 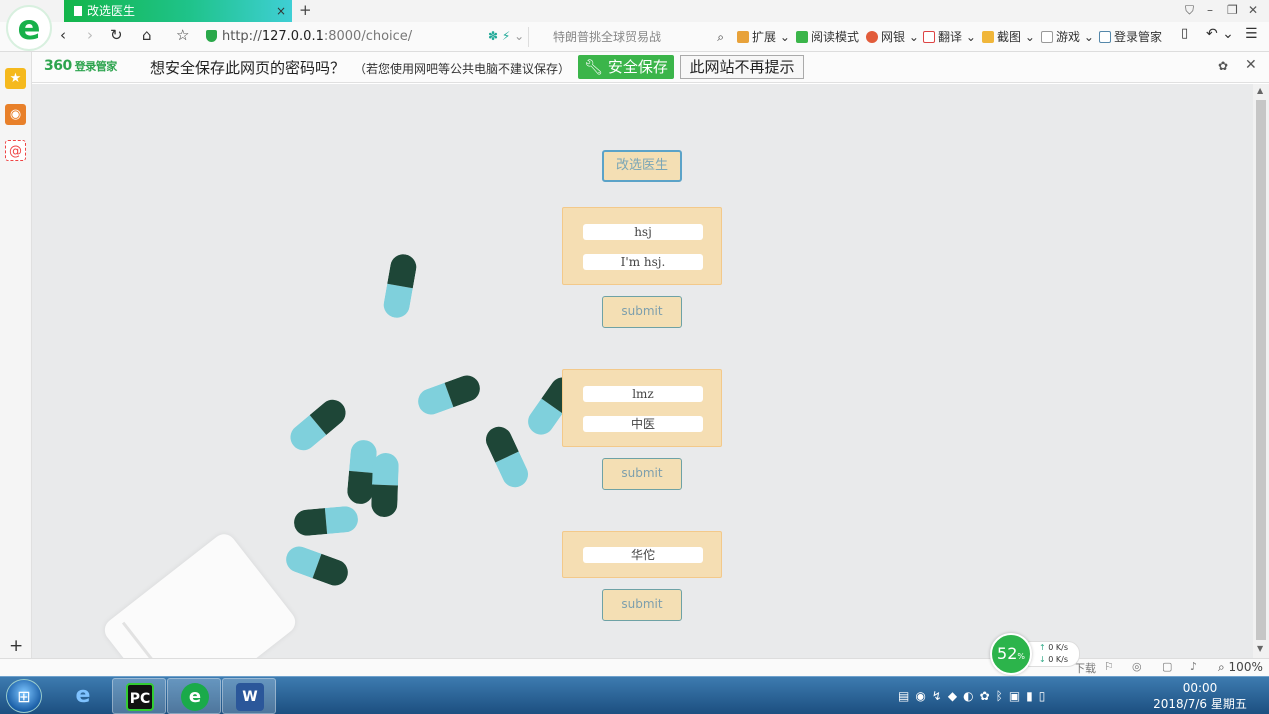 I want to click on key-icon, so click(x=1105, y=37).